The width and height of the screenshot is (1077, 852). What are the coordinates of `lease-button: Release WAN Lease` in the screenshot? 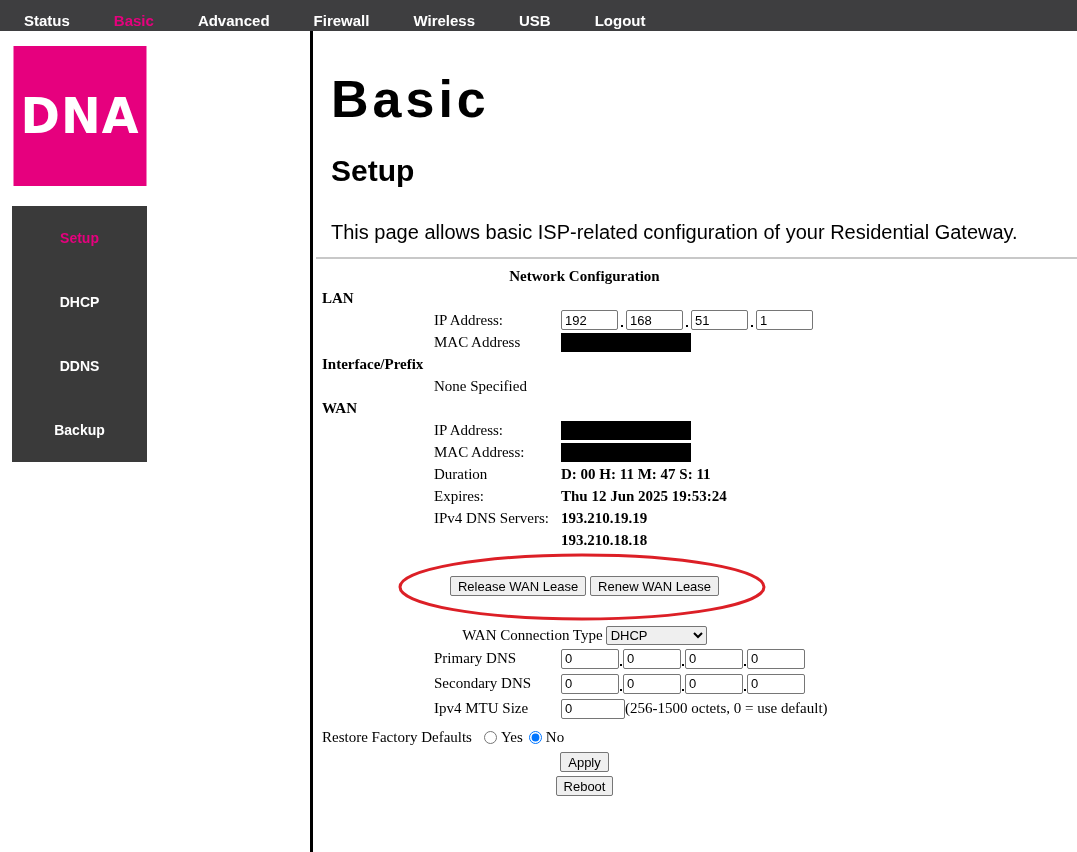 It's located at (518, 586).